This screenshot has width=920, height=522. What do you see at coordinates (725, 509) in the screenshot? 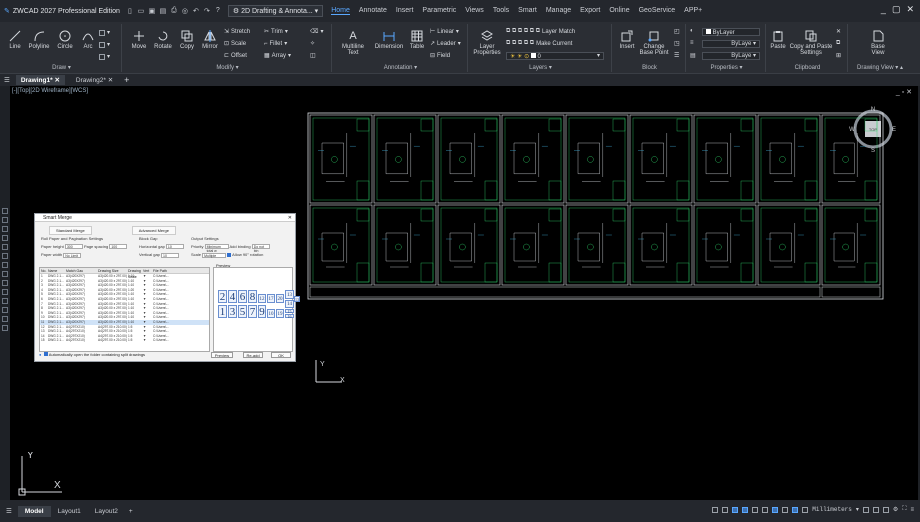
I see `snap-icon` at bounding box center [725, 509].